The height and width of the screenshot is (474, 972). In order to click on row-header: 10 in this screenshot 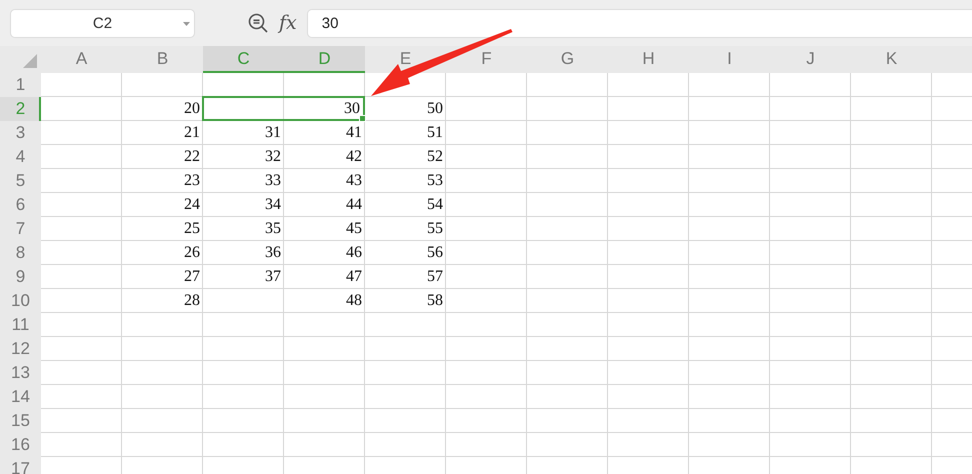, I will do `click(20, 301)`.